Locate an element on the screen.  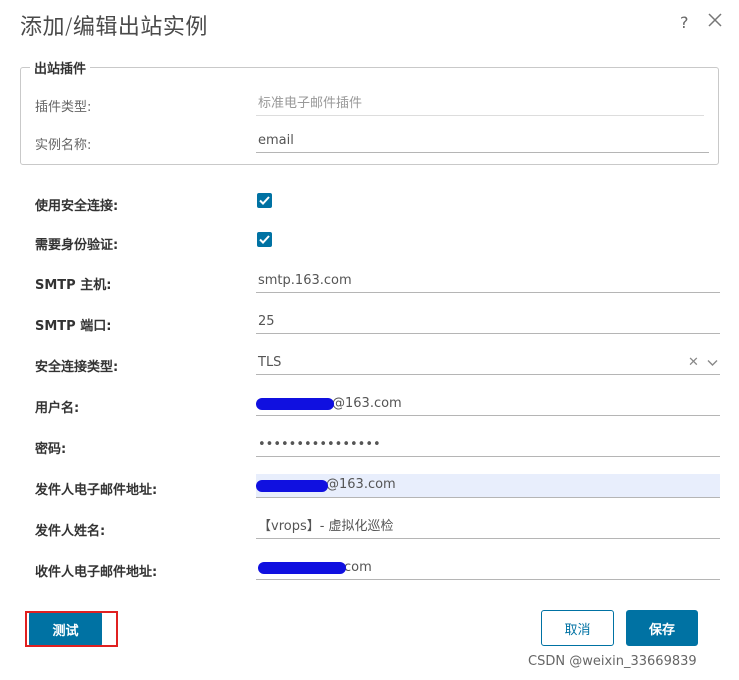
plugin-type-label: 插件类型: is located at coordinates (63, 107).